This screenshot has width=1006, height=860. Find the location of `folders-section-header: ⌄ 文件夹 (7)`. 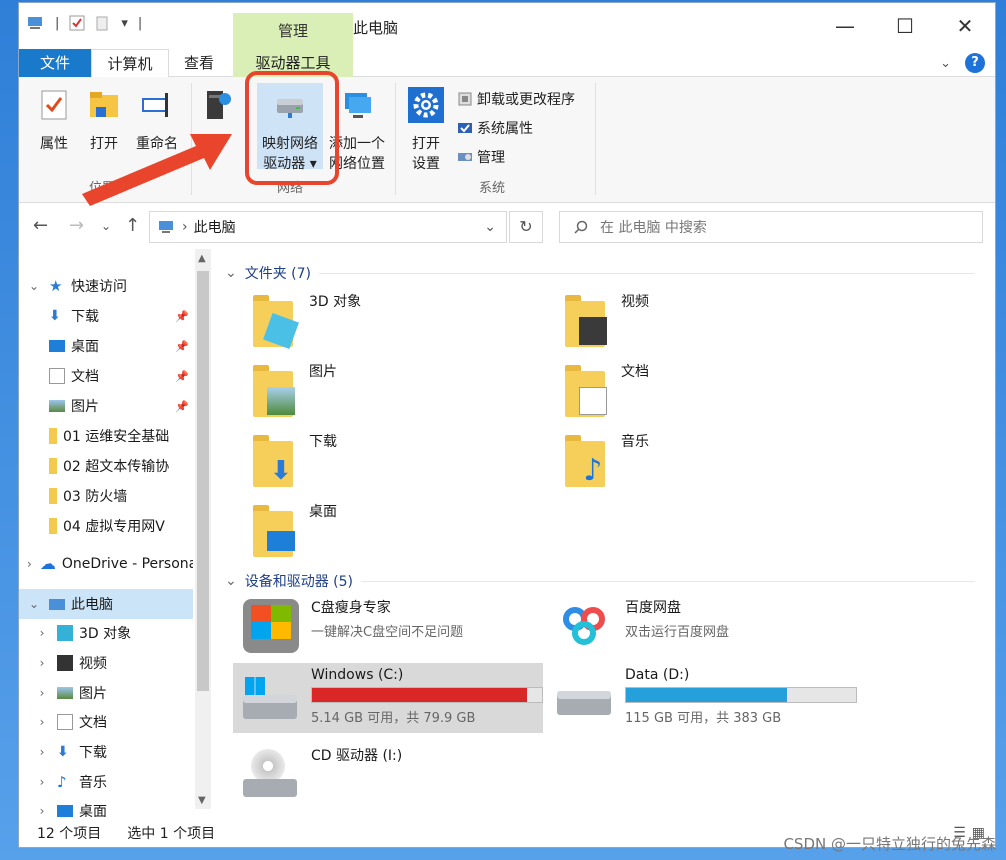

folders-section-header: ⌄ 文件夹 (7) is located at coordinates (600, 273).